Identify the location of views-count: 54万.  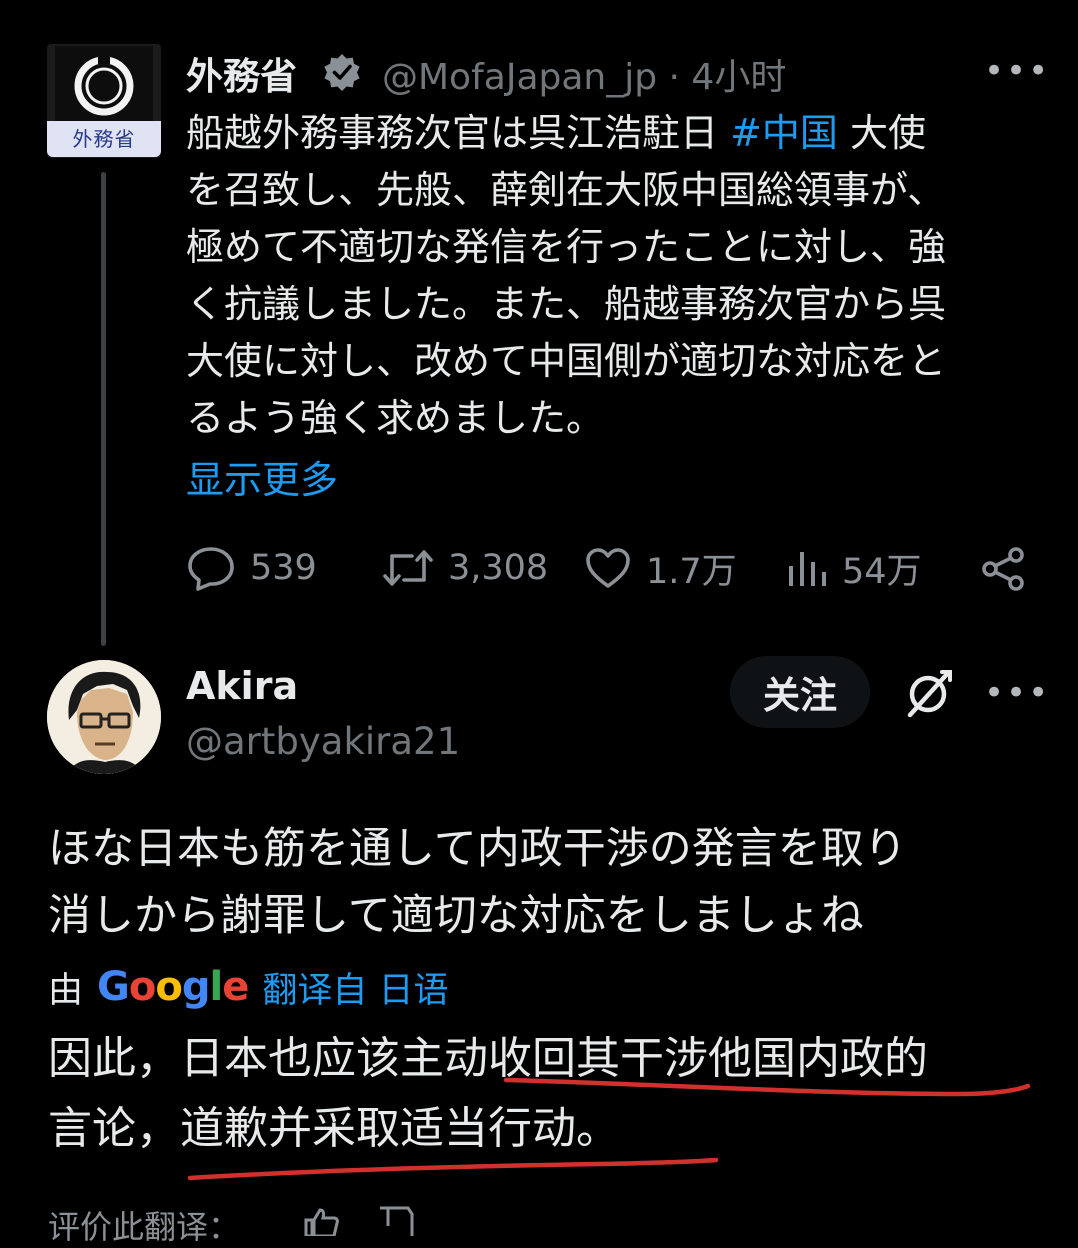
(882, 571).